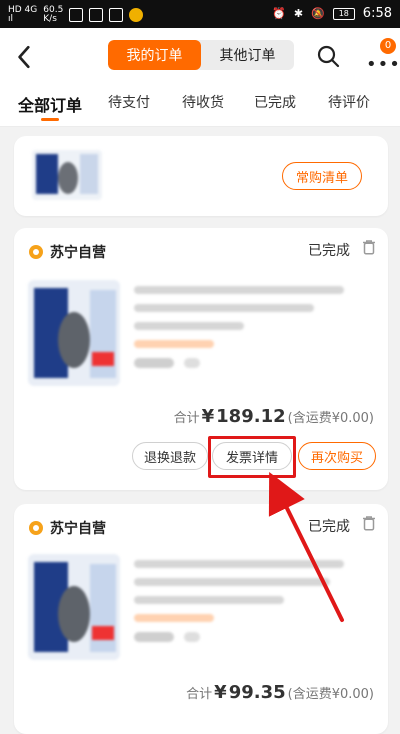 This screenshot has height=734, width=400. I want to click on back-icon, so click(25, 57).